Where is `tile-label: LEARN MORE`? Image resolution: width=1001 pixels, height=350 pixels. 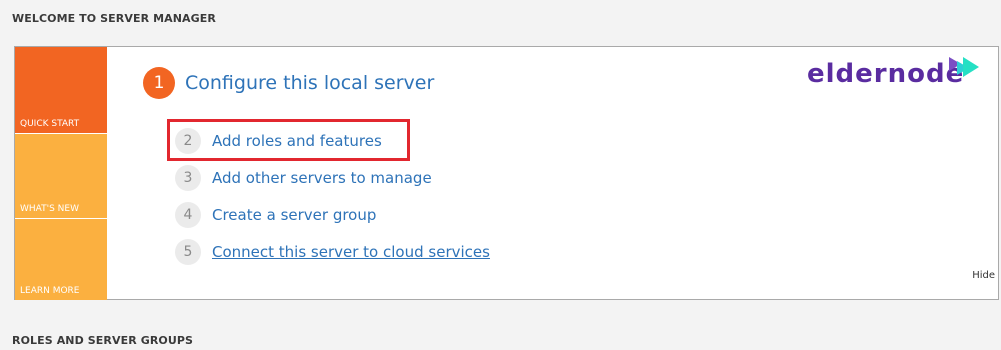
tile-label: LEARN MORE is located at coordinates (50, 291).